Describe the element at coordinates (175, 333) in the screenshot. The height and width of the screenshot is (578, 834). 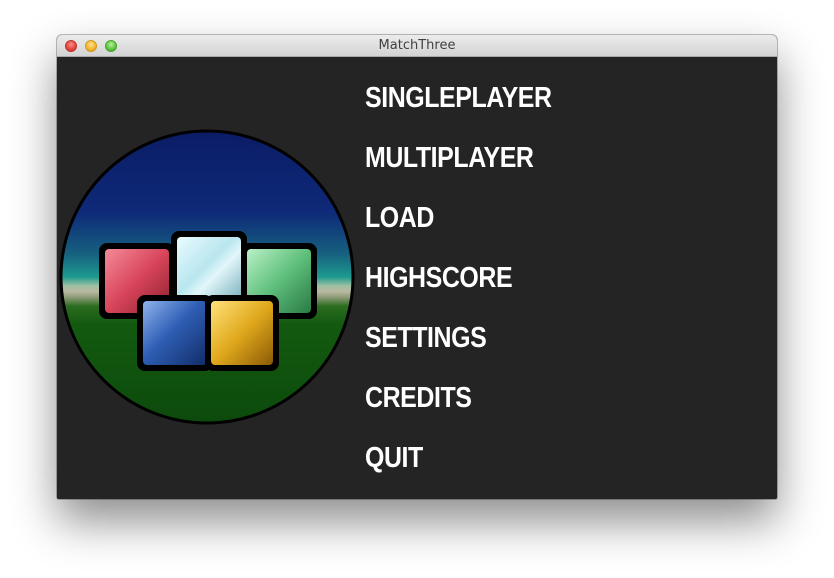
I see `gem-tile-blue-icon` at that location.